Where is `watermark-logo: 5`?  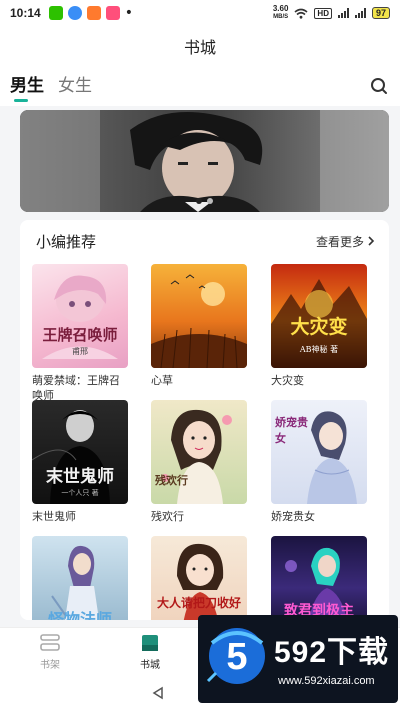 watermark-logo: 5 is located at coordinates (235, 656).